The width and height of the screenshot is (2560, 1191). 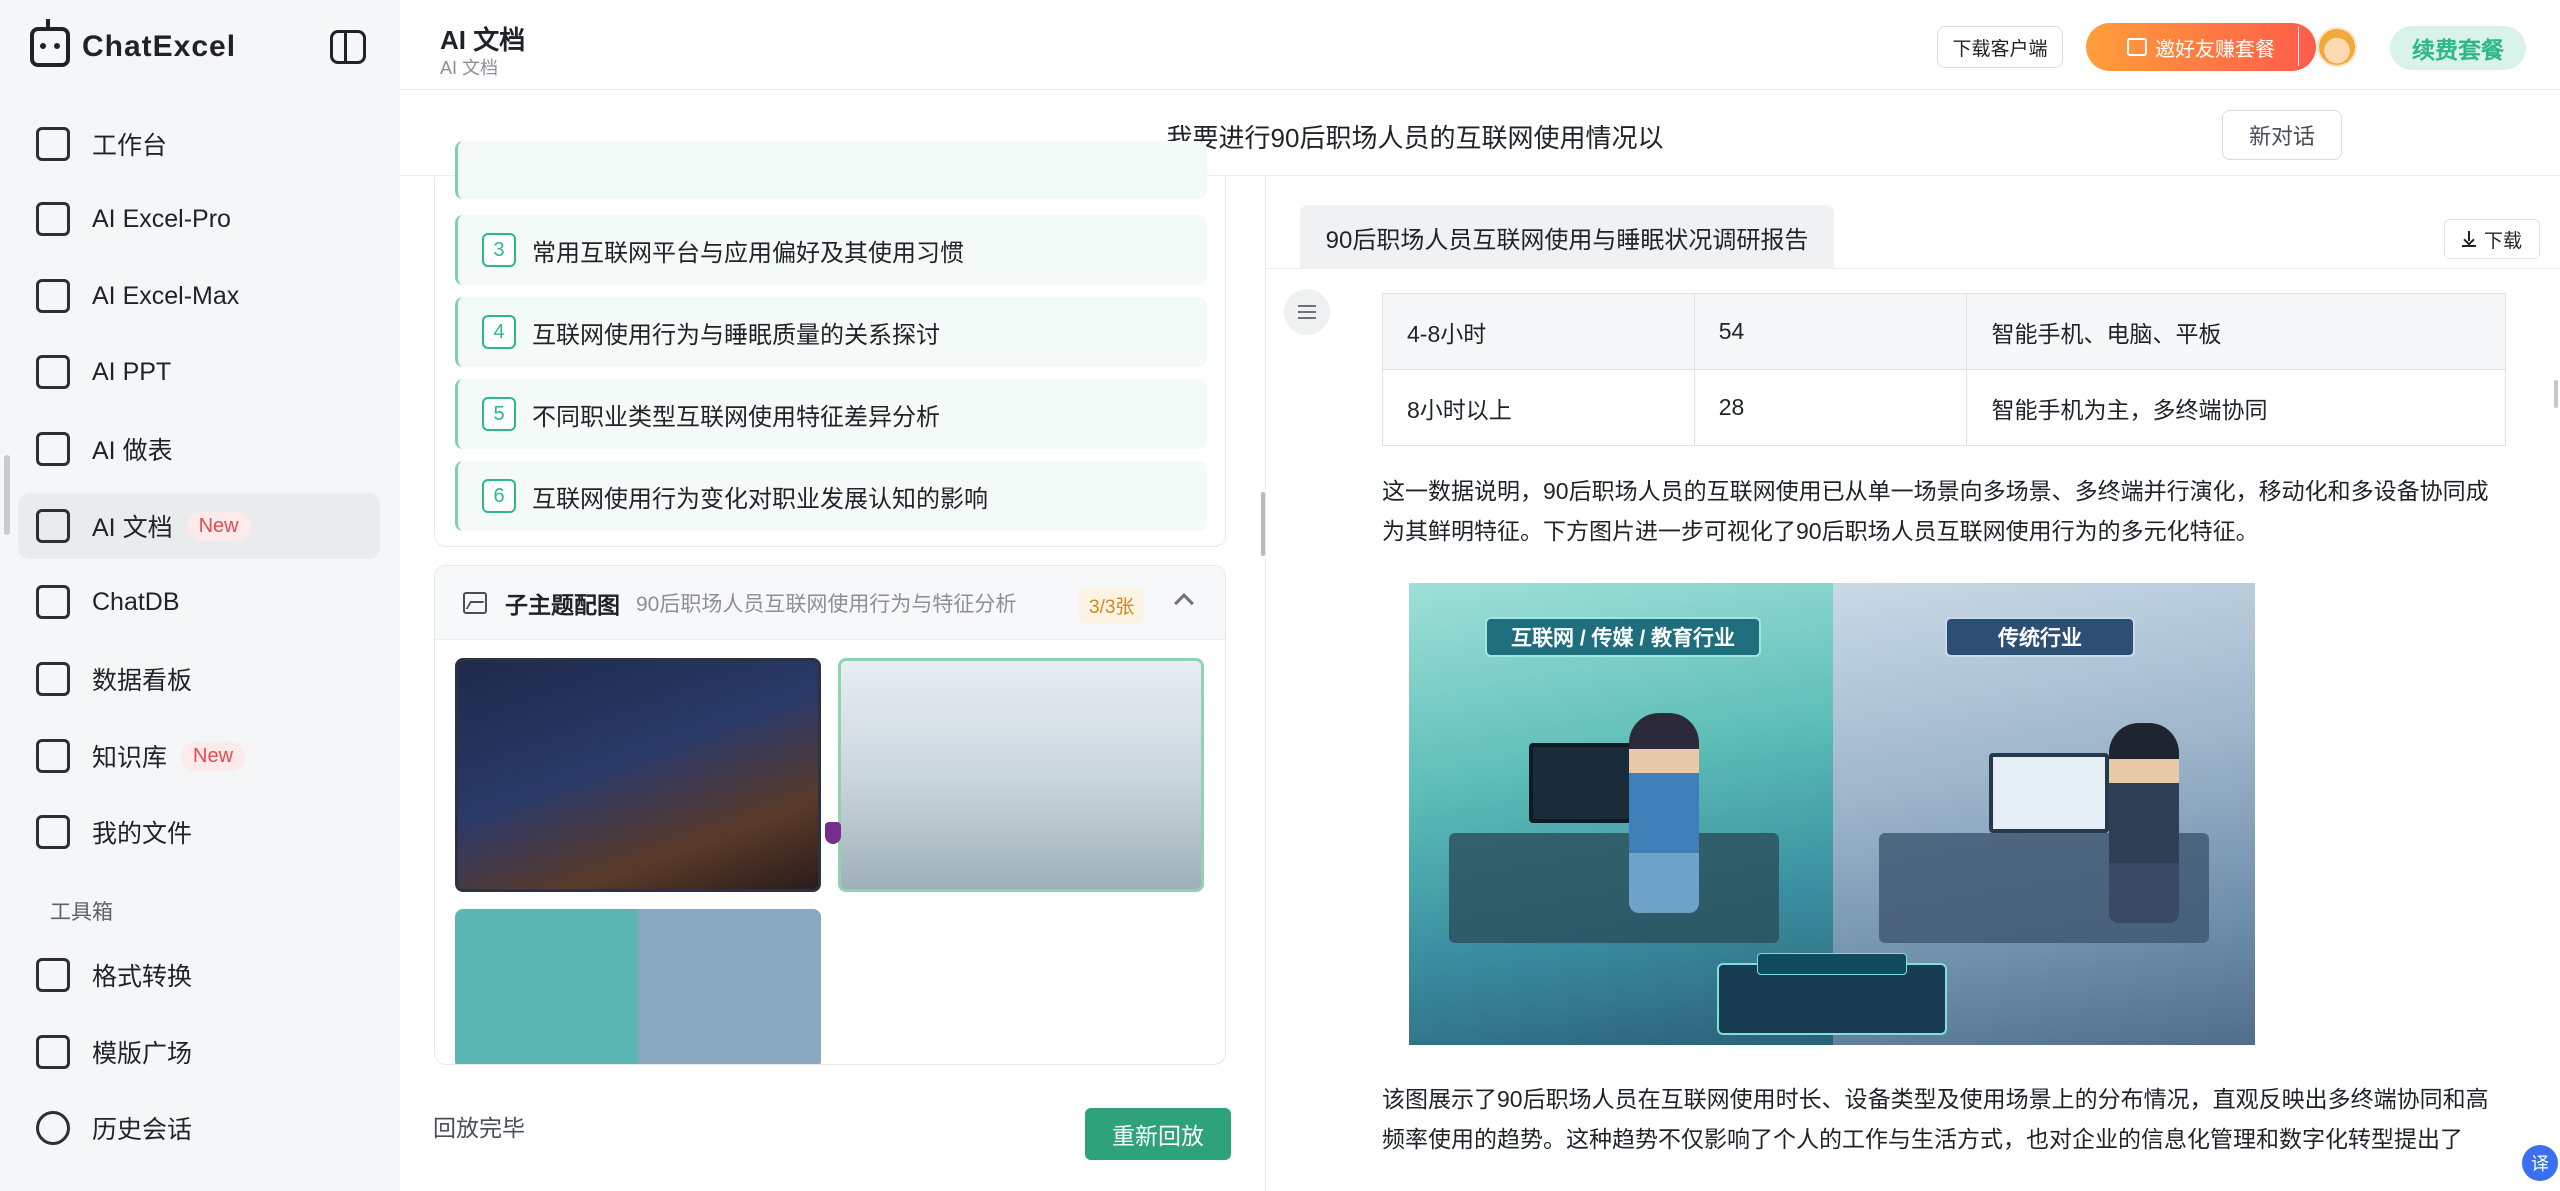 I want to click on sidebar-item-label: AI Excel-Max, so click(x=166, y=295).